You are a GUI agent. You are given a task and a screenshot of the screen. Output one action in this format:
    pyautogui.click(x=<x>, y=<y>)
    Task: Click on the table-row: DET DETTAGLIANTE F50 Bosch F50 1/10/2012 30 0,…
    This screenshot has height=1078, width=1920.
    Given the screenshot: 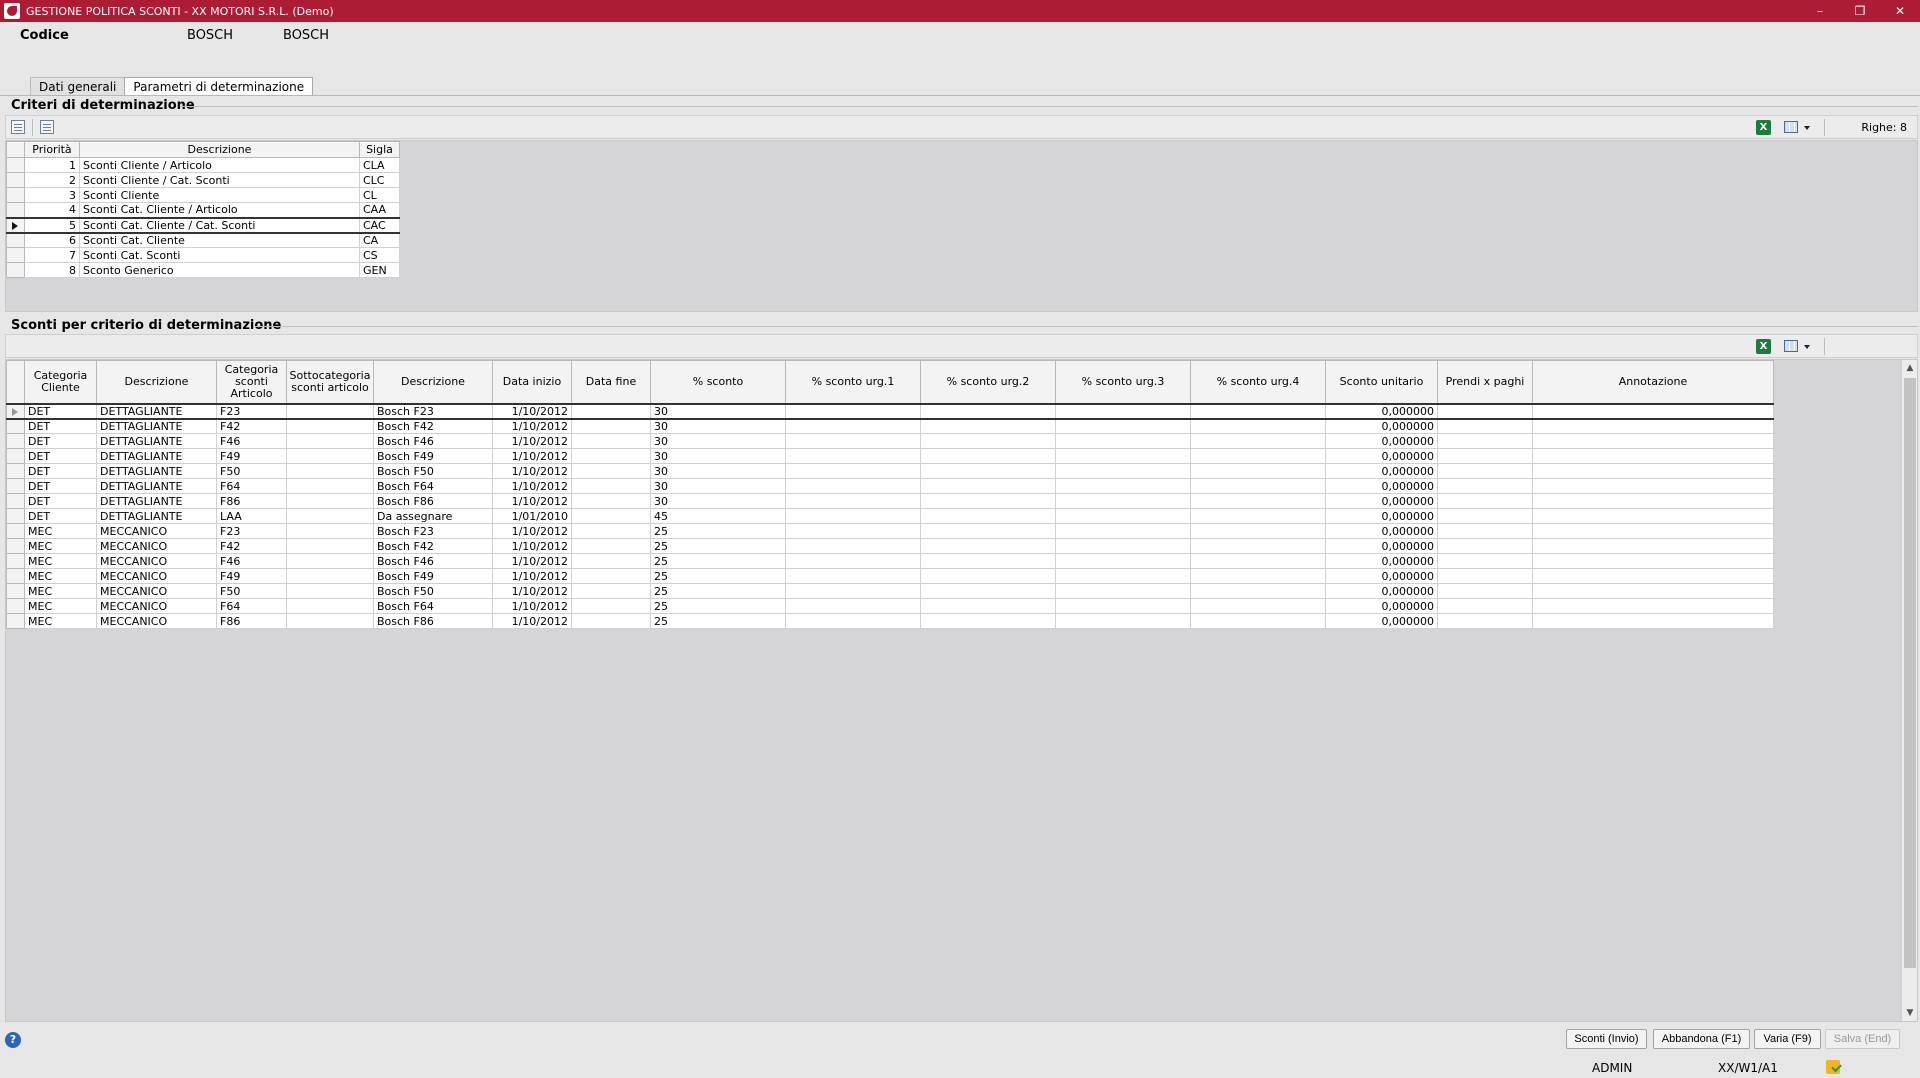 What is the action you would take?
    pyautogui.click(x=890, y=471)
    